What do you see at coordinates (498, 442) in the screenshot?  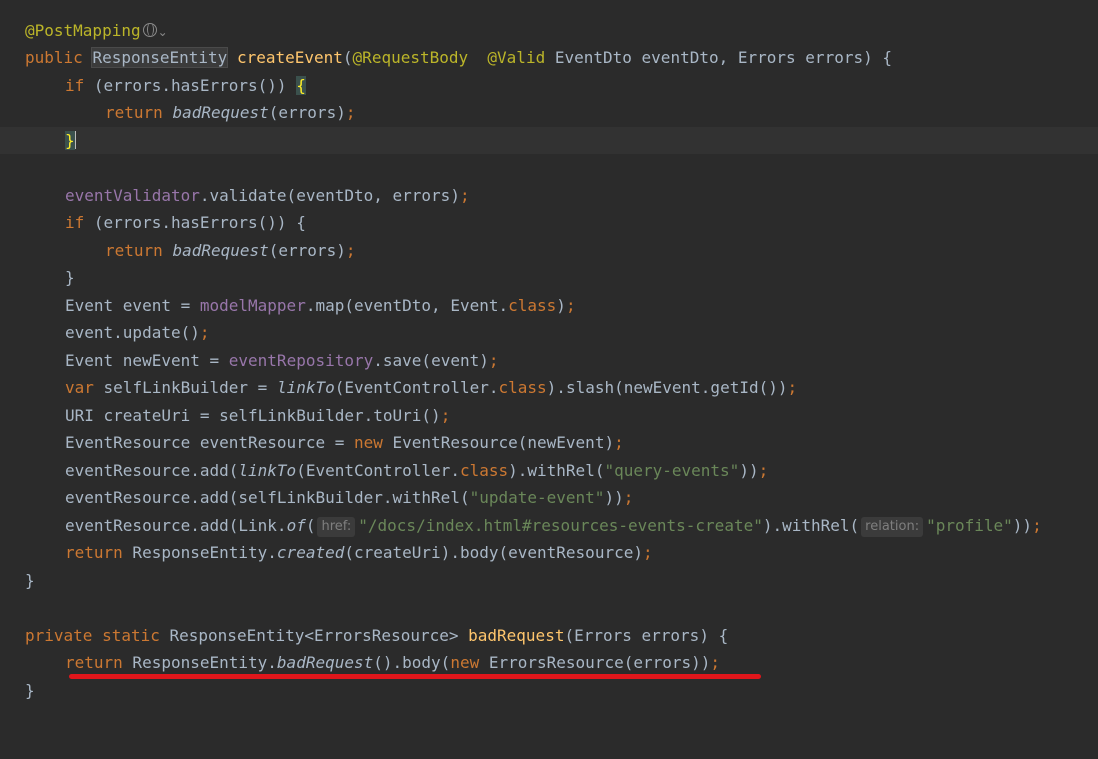 I see `code-text: EventResource(newEvent)` at bounding box center [498, 442].